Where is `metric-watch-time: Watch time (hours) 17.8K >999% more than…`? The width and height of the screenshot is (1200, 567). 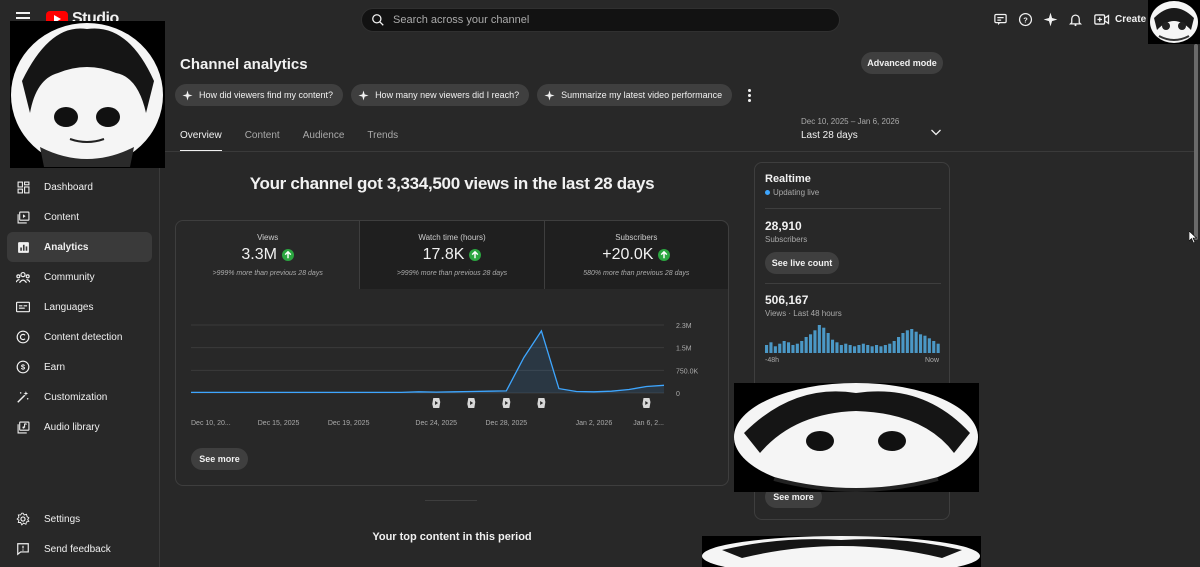 metric-watch-time: Watch time (hours) 17.8K >999% more than… is located at coordinates (452, 255).